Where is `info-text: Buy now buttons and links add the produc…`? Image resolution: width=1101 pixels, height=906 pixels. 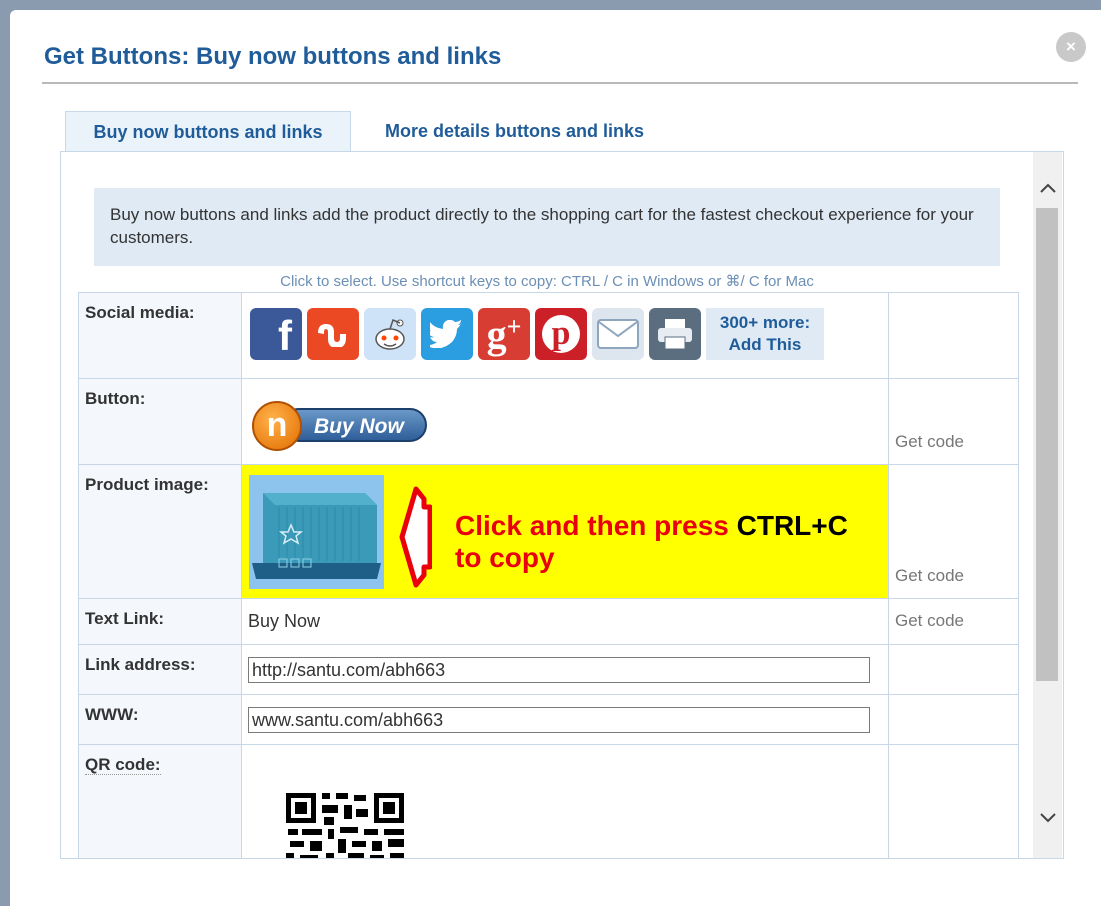 info-text: Buy now buttons and links add the produc… is located at coordinates (542, 226).